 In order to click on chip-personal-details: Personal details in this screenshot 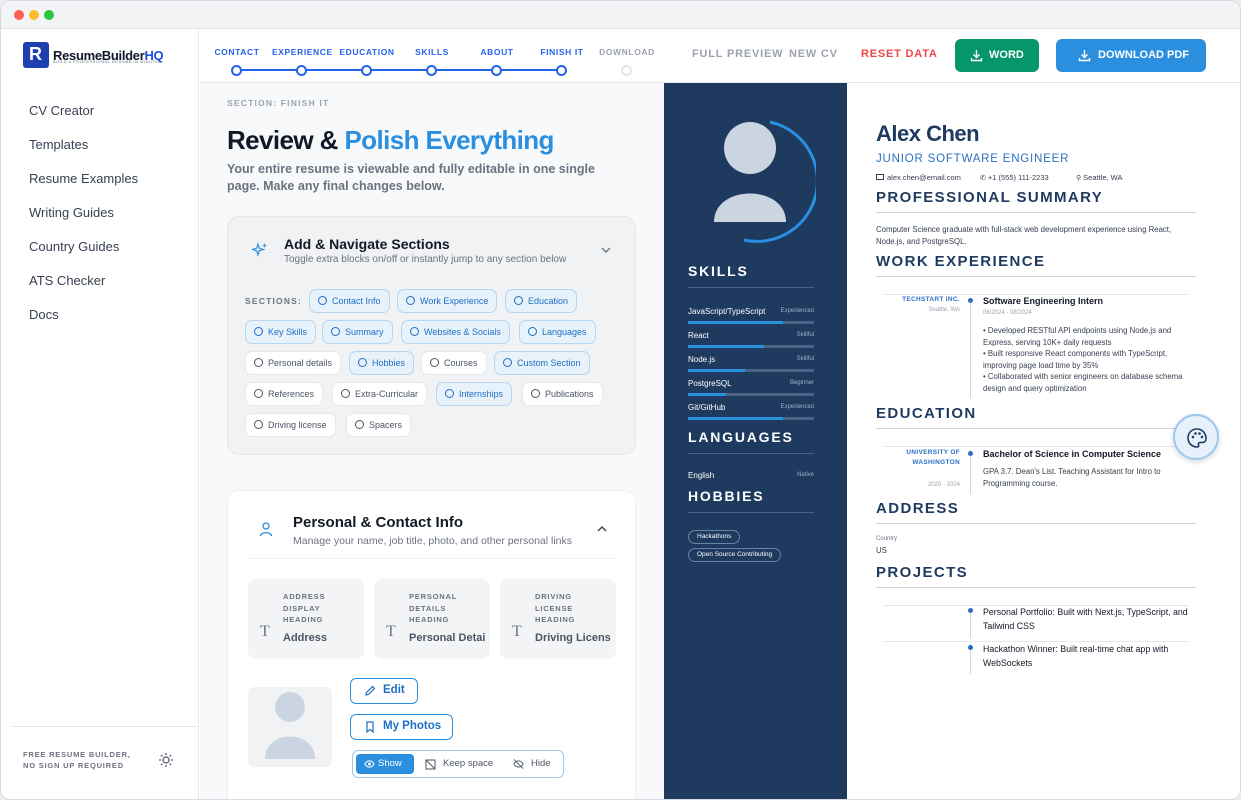, I will do `click(293, 363)`.